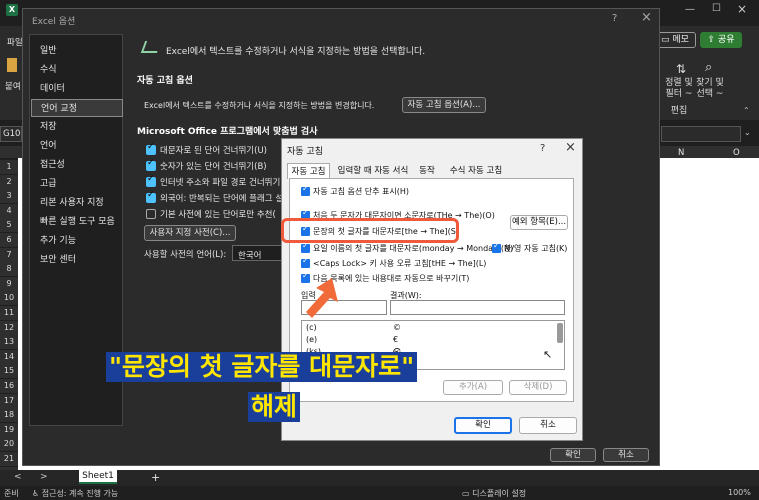  Describe the element at coordinates (573, 455) in the screenshot. I see `options-ok-button: 확인` at that location.